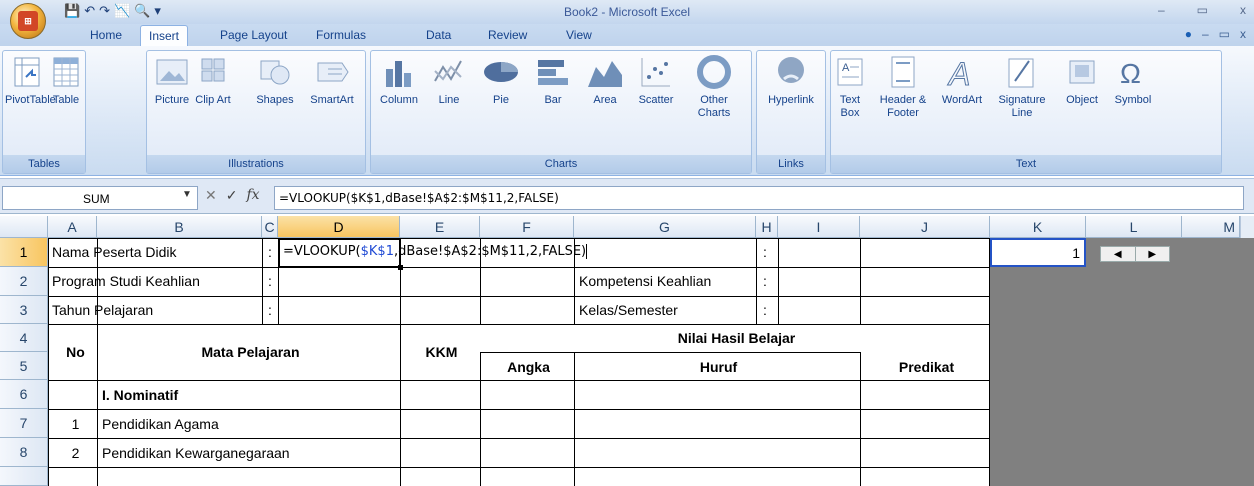  What do you see at coordinates (249, 352) in the screenshot?
I see `header-mata-pelajaran: Mata Pelajaran` at bounding box center [249, 352].